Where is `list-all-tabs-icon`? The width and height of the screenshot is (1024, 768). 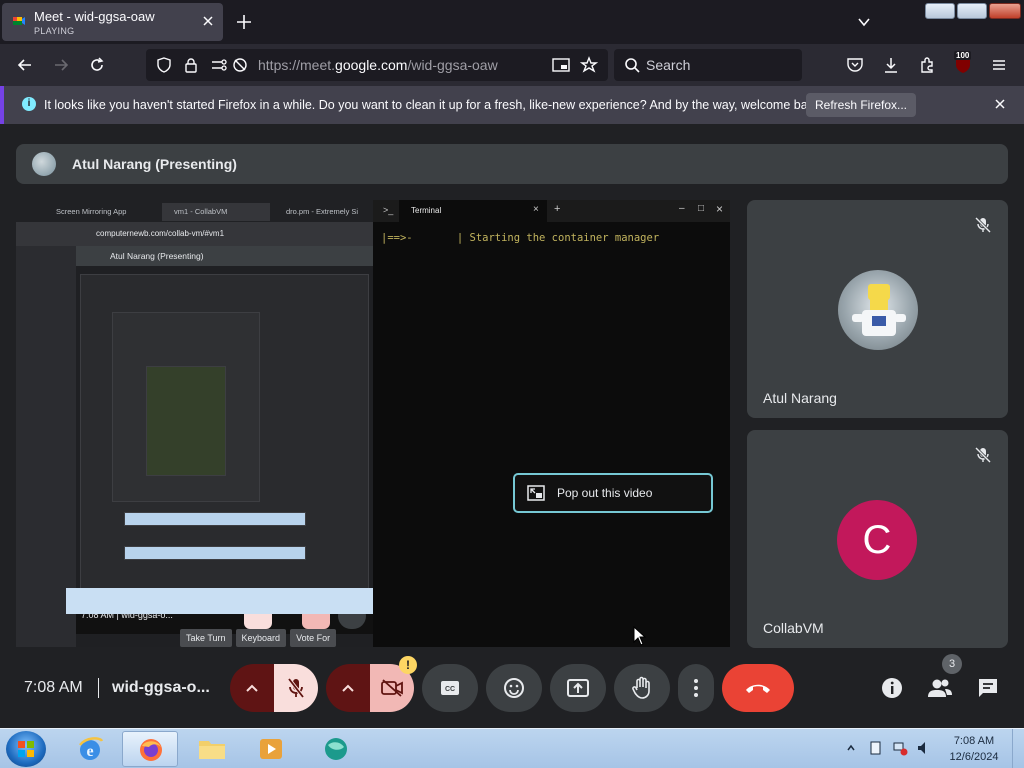
list-all-tabs-icon is located at coordinates (864, 22).